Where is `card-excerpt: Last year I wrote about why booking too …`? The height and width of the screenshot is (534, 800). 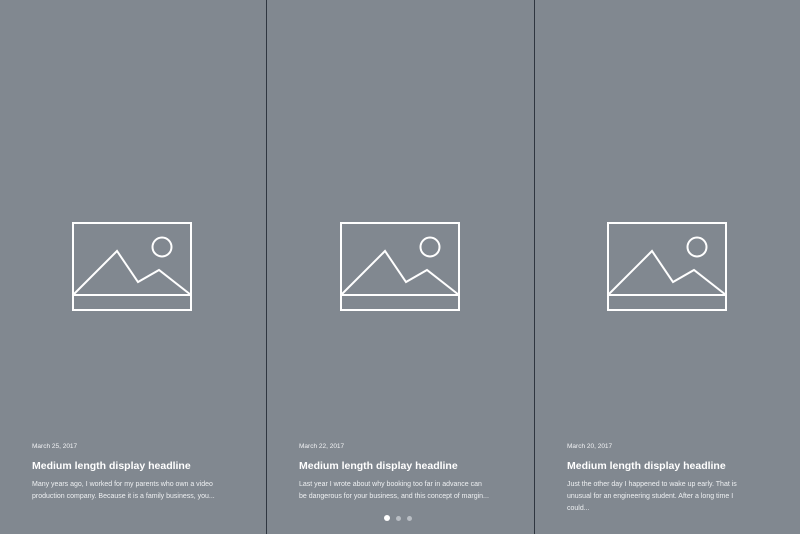 card-excerpt: Last year I wrote about why booking too … is located at coordinates (394, 490).